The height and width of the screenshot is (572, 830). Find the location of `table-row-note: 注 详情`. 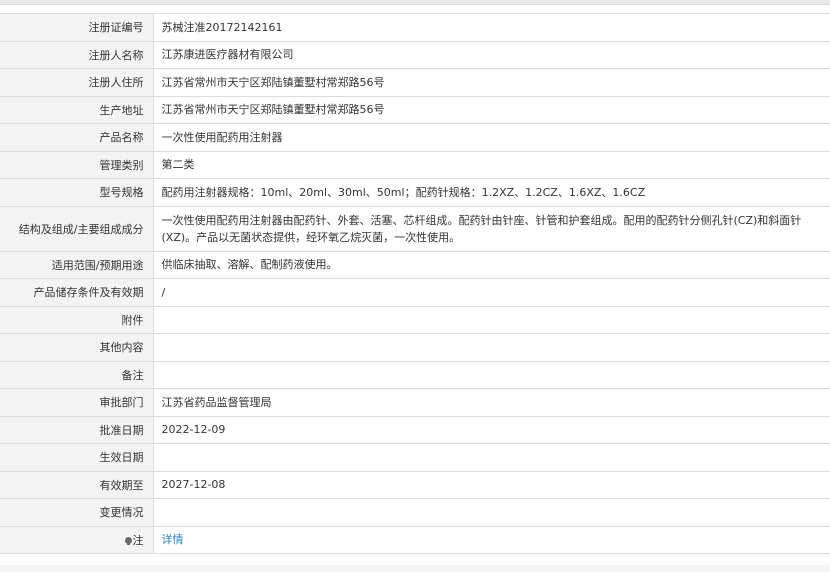

table-row-note: 注 详情 is located at coordinates (415, 539).